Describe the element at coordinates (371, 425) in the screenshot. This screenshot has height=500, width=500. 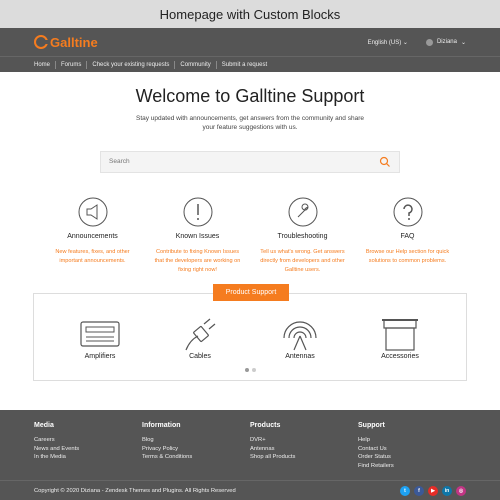
I see `footer-heading: Support` at that location.